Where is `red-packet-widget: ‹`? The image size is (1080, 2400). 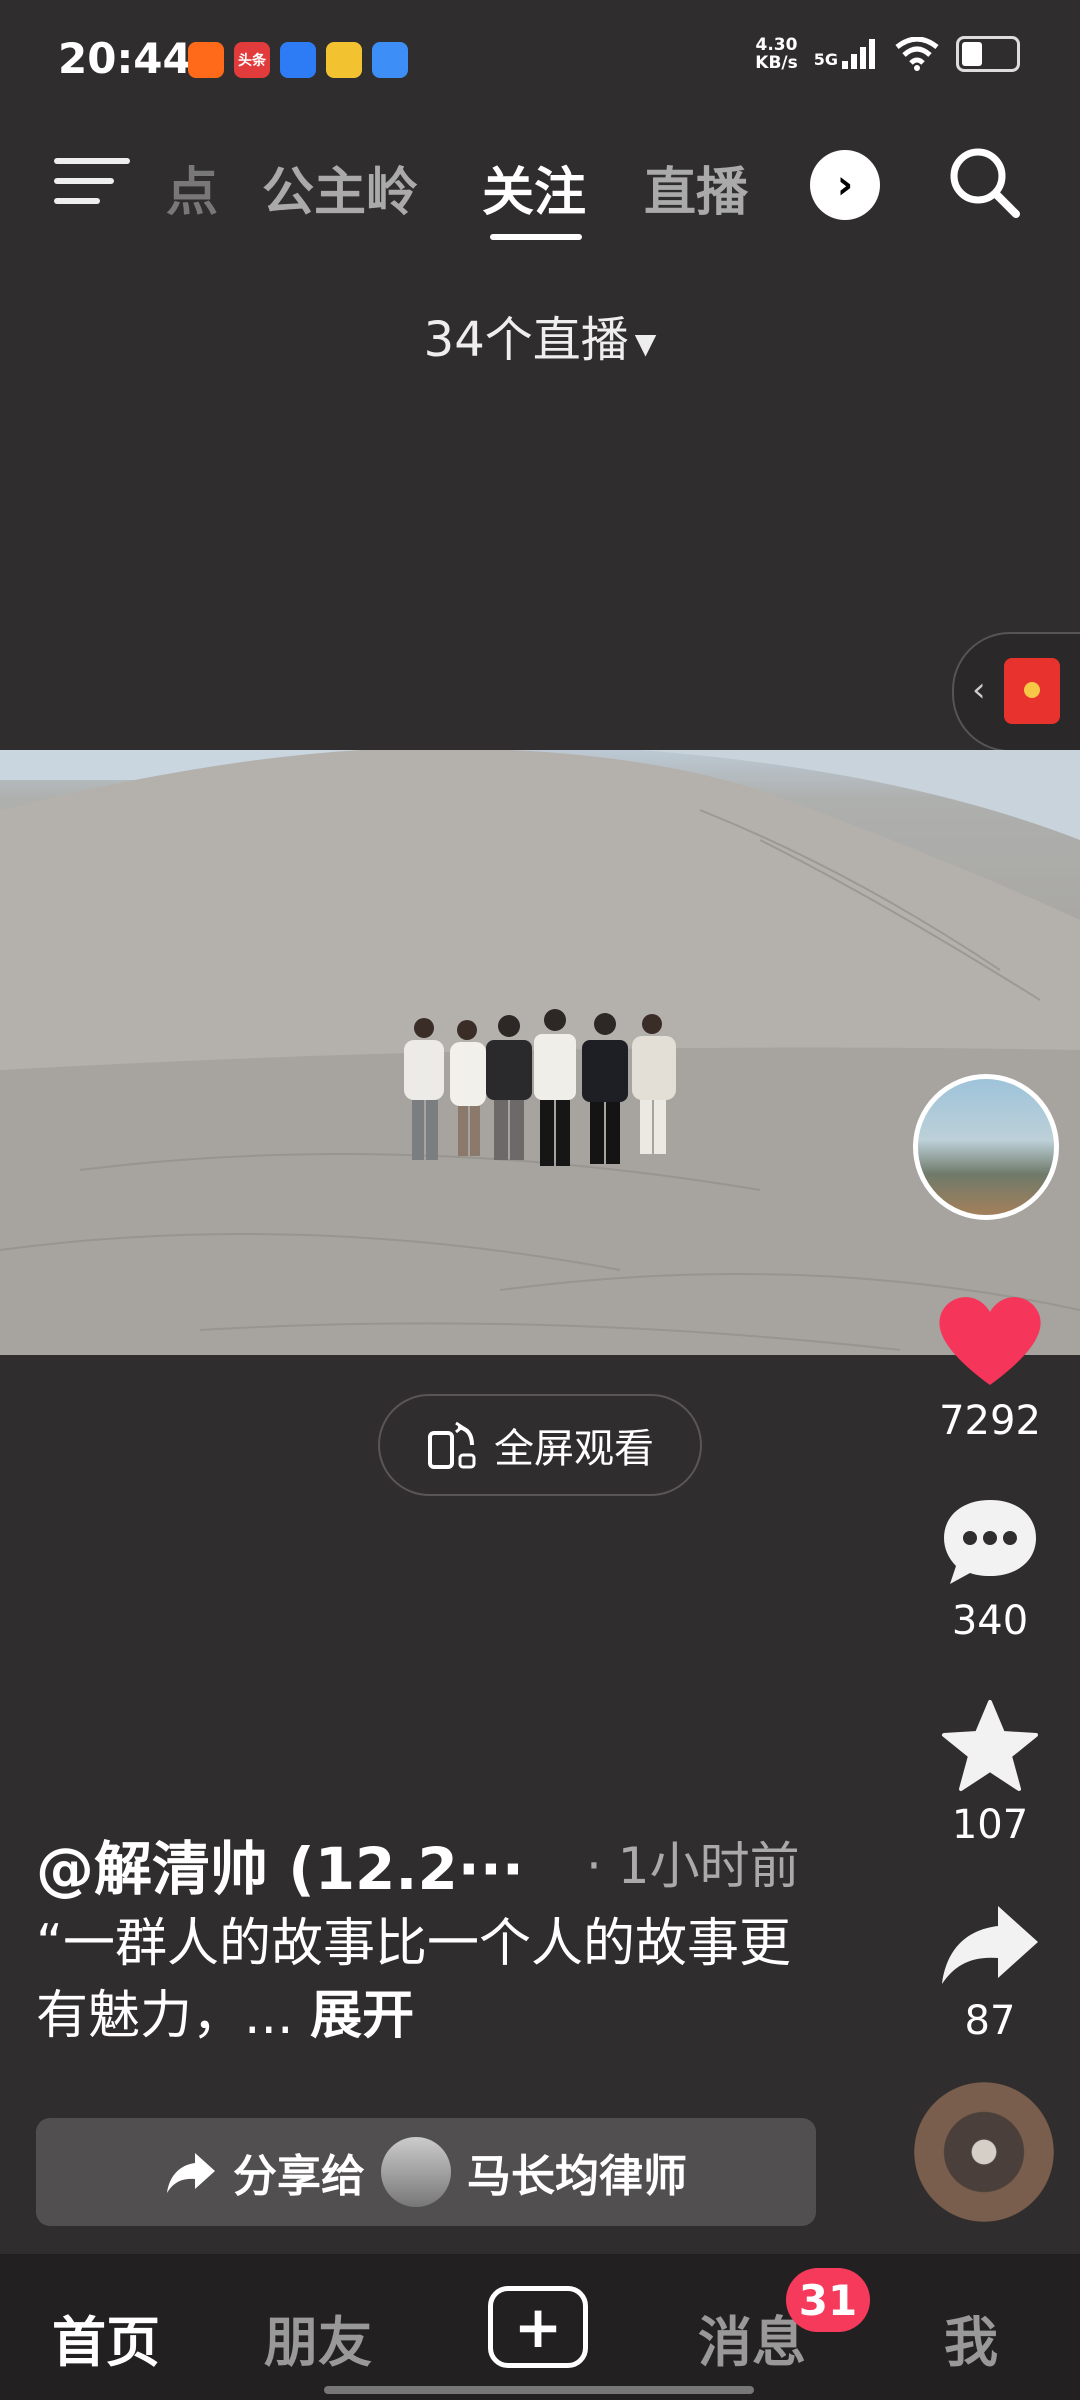
red-packet-widget: ‹ is located at coordinates (1016, 692).